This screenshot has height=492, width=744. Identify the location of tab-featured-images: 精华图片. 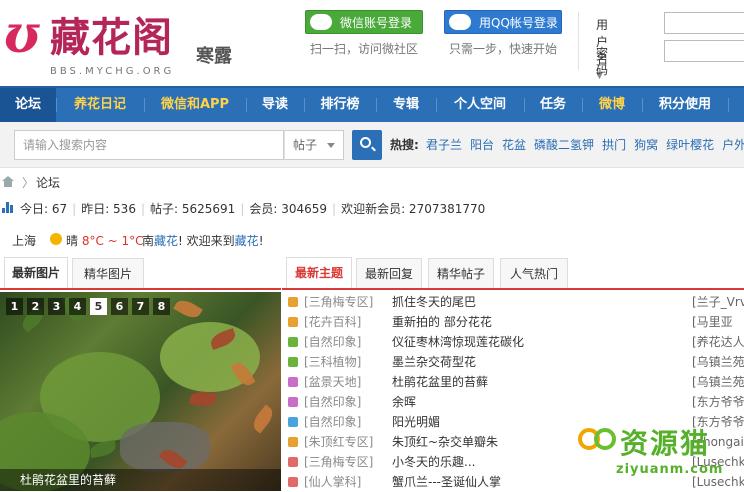
(108, 273).